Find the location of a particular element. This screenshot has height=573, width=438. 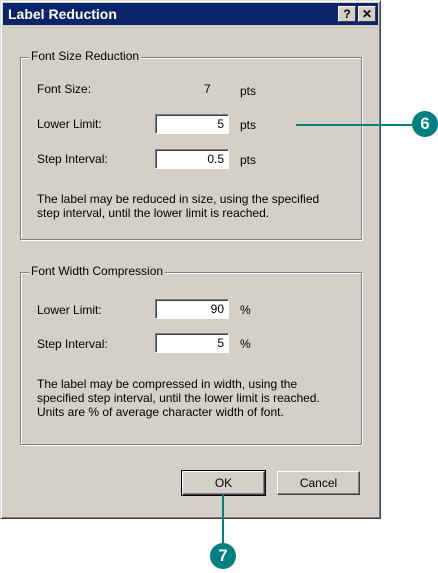

step-callout-7: 7 is located at coordinates (223, 556).